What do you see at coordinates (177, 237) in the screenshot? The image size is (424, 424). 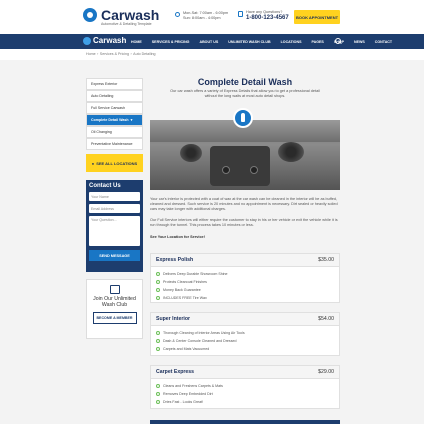 I see `see-location-link: See Your Location for Service!` at bounding box center [177, 237].